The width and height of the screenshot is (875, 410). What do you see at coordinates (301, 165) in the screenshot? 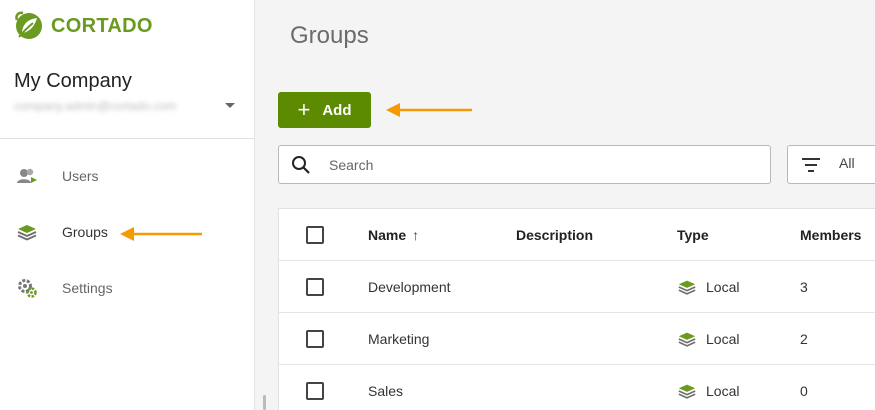
I see `search-icon` at bounding box center [301, 165].